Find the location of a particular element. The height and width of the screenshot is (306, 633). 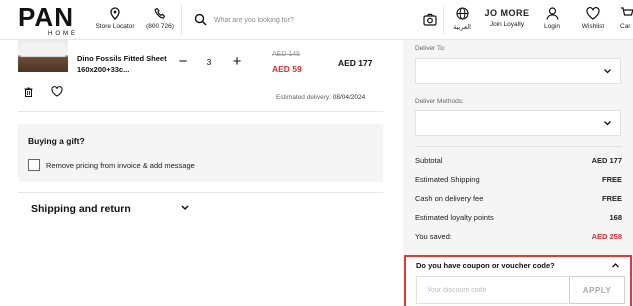

user-icon is located at coordinates (552, 13).